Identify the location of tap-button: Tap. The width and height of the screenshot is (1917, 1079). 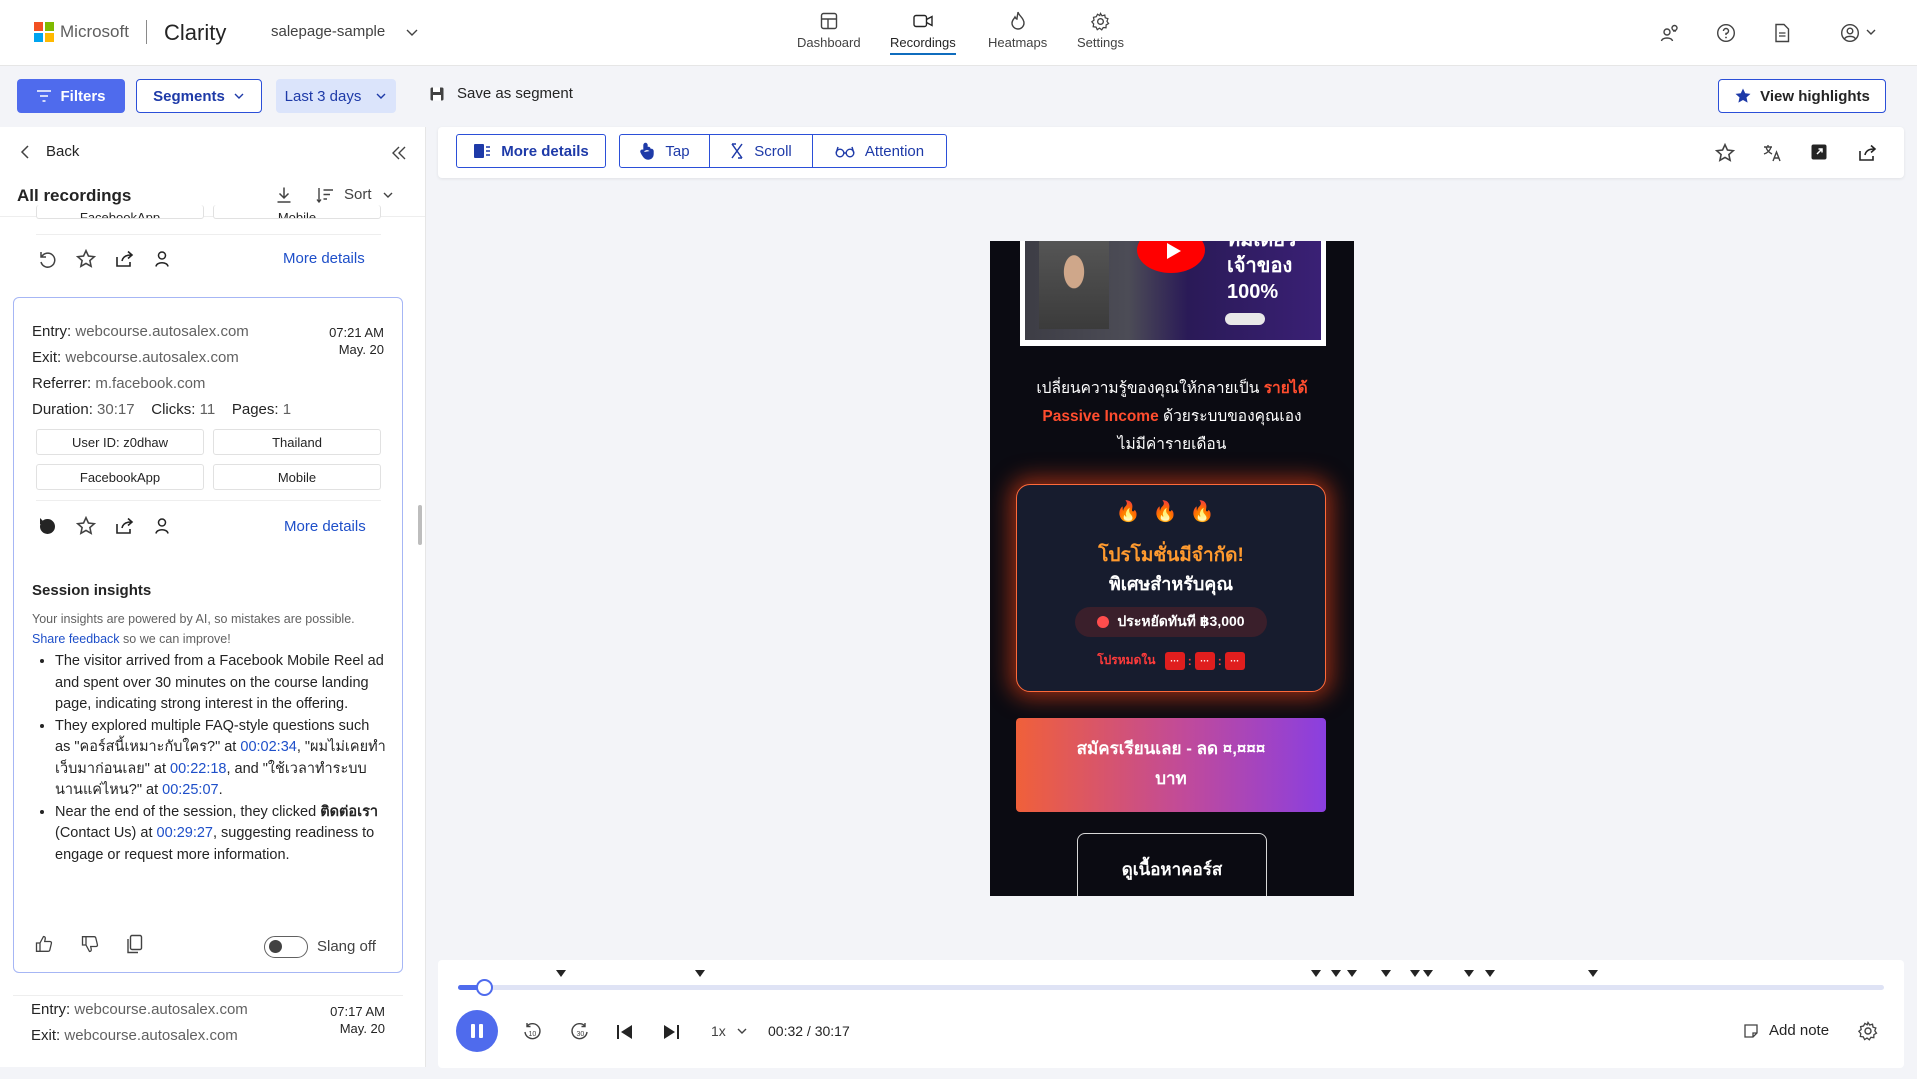
(664, 151).